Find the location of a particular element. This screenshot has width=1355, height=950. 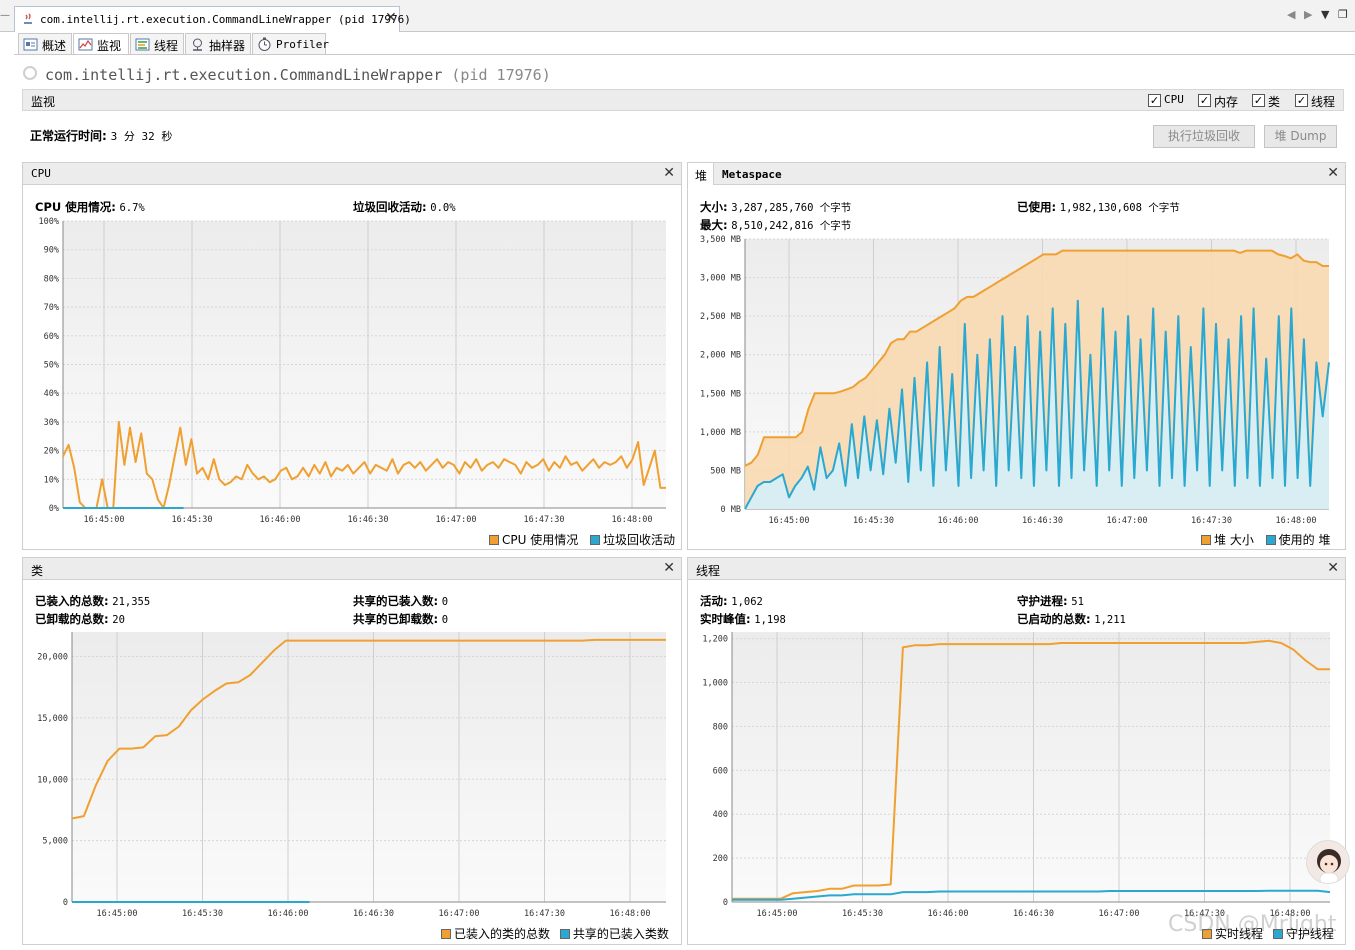

tab-label: 概述 is located at coordinates (54, 46).